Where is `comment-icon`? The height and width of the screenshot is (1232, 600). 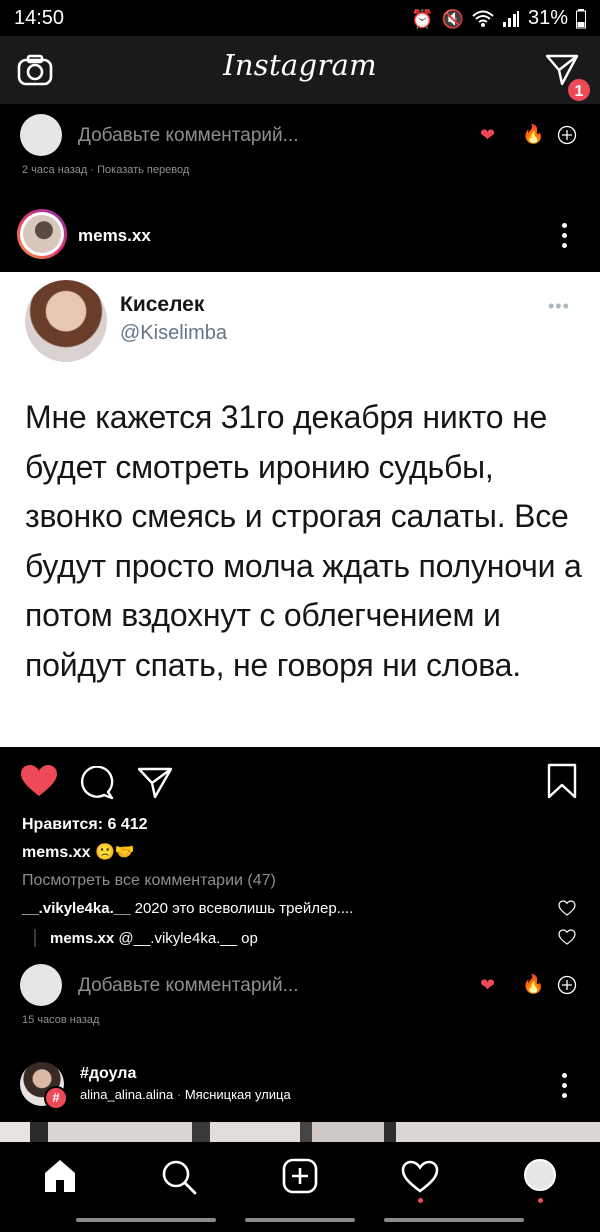
comment-icon is located at coordinates (97, 783).